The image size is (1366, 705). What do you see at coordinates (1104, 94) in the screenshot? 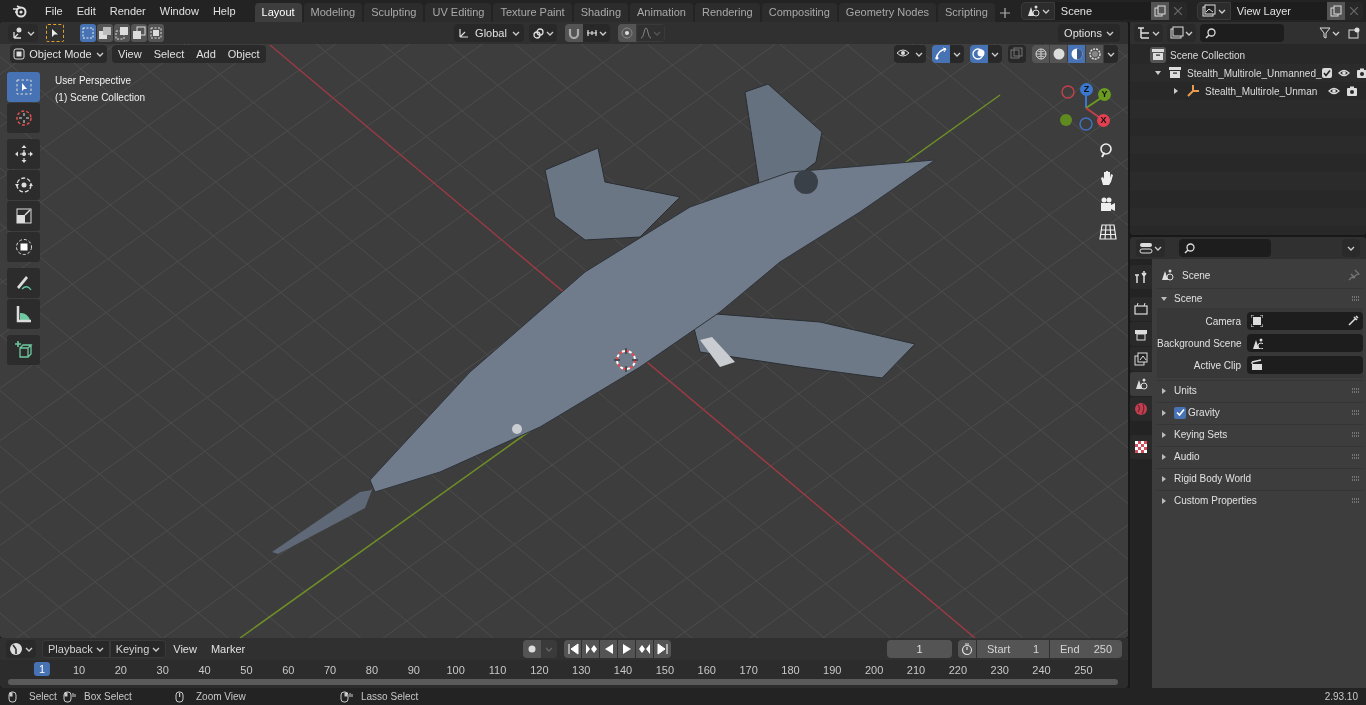
I see `axis-label: Y` at bounding box center [1104, 94].